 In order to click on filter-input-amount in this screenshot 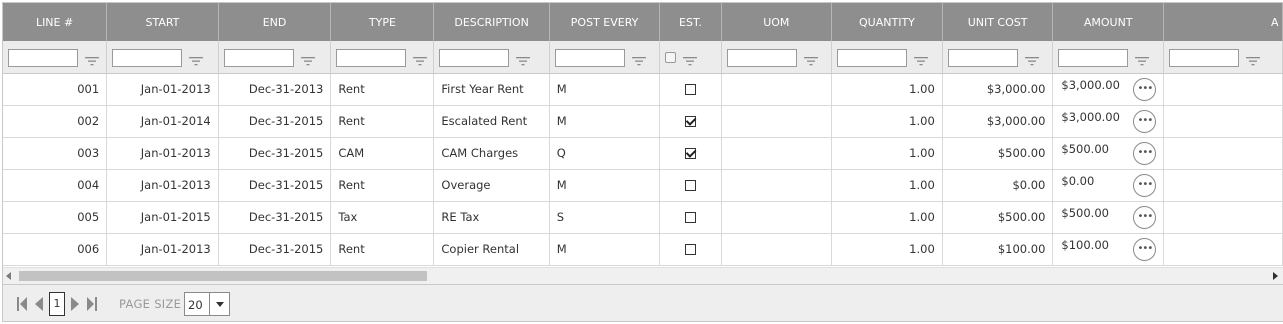, I will do `click(1093, 57)`.